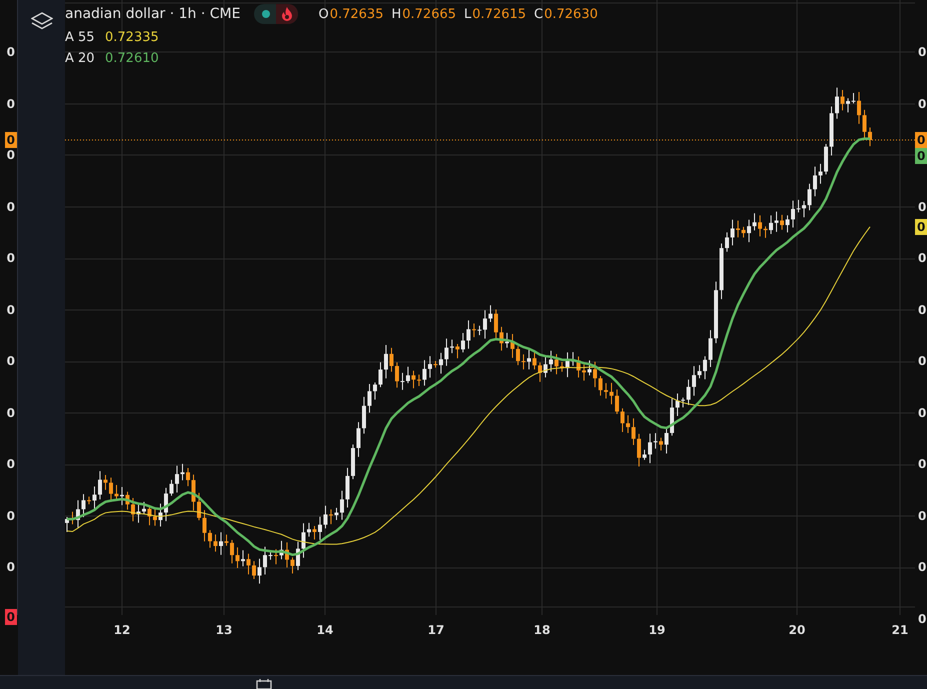 Image resolution: width=927 pixels, height=689 pixels. I want to click on calendar-icon, so click(264, 684).